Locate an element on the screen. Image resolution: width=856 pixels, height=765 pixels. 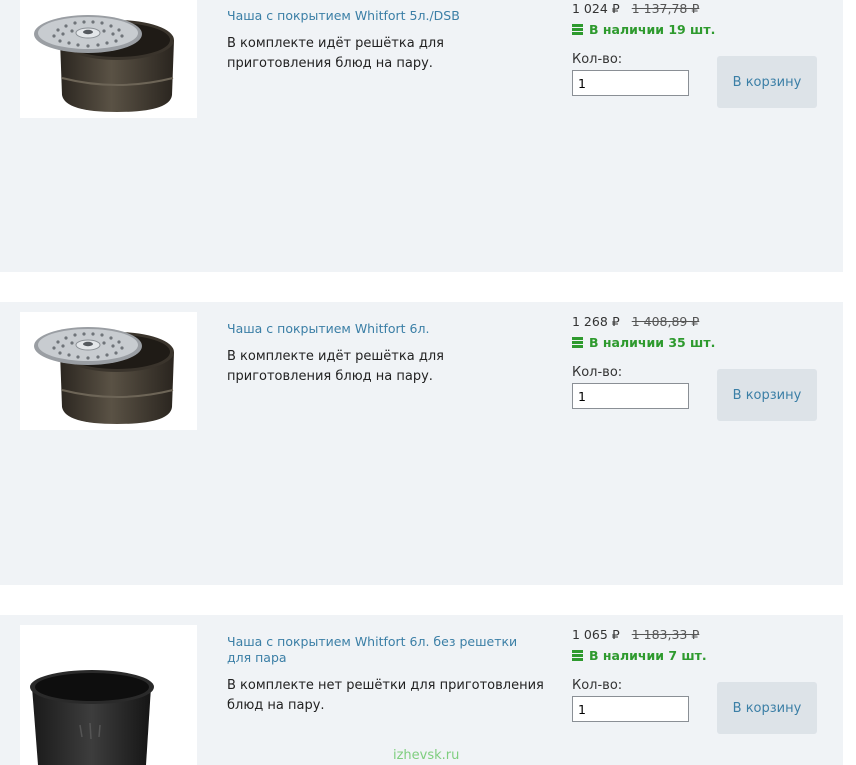
product-title-link: Чаша с покрытием Whitfort 5л./DSB is located at coordinates (377, 16).